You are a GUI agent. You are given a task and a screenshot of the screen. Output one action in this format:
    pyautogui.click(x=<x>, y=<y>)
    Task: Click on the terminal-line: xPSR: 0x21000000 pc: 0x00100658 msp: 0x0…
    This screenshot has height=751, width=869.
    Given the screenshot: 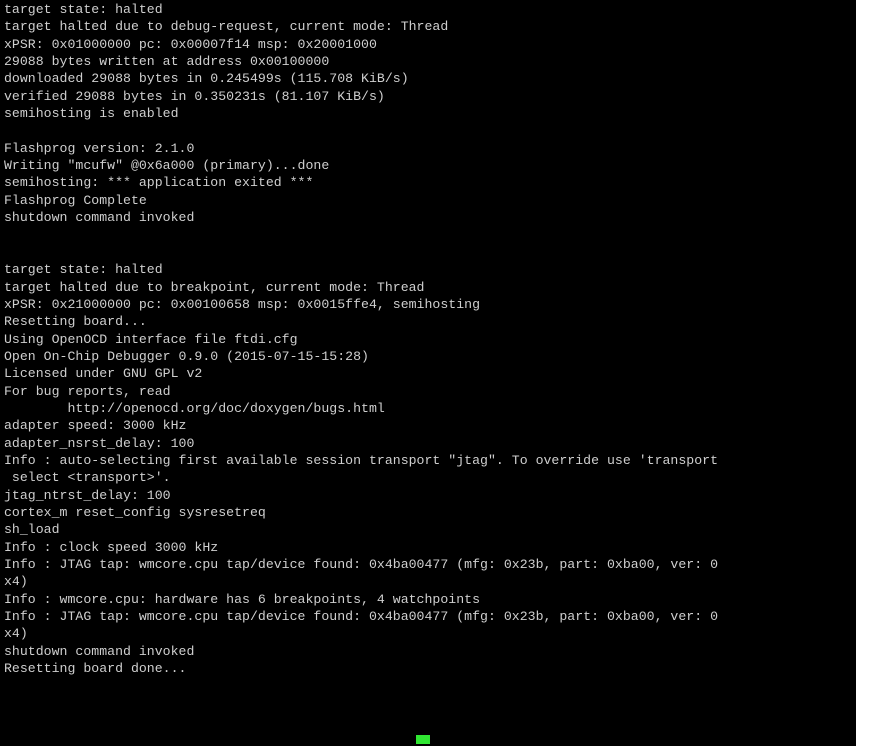 What is the action you would take?
    pyautogui.click(x=242, y=304)
    